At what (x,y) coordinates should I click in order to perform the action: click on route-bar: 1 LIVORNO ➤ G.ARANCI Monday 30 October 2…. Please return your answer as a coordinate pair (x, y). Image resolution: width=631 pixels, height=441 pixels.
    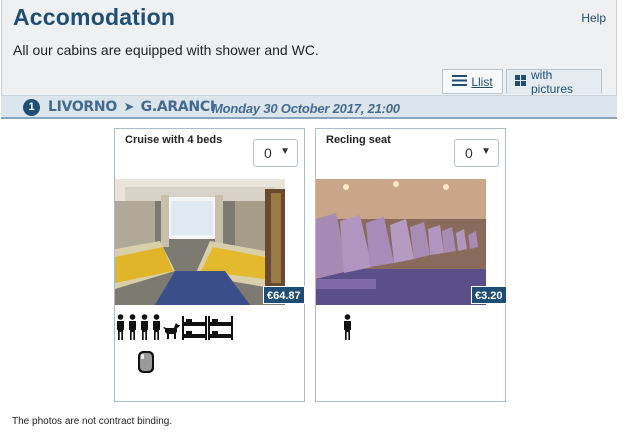
    Looking at the image, I should click on (309, 107).